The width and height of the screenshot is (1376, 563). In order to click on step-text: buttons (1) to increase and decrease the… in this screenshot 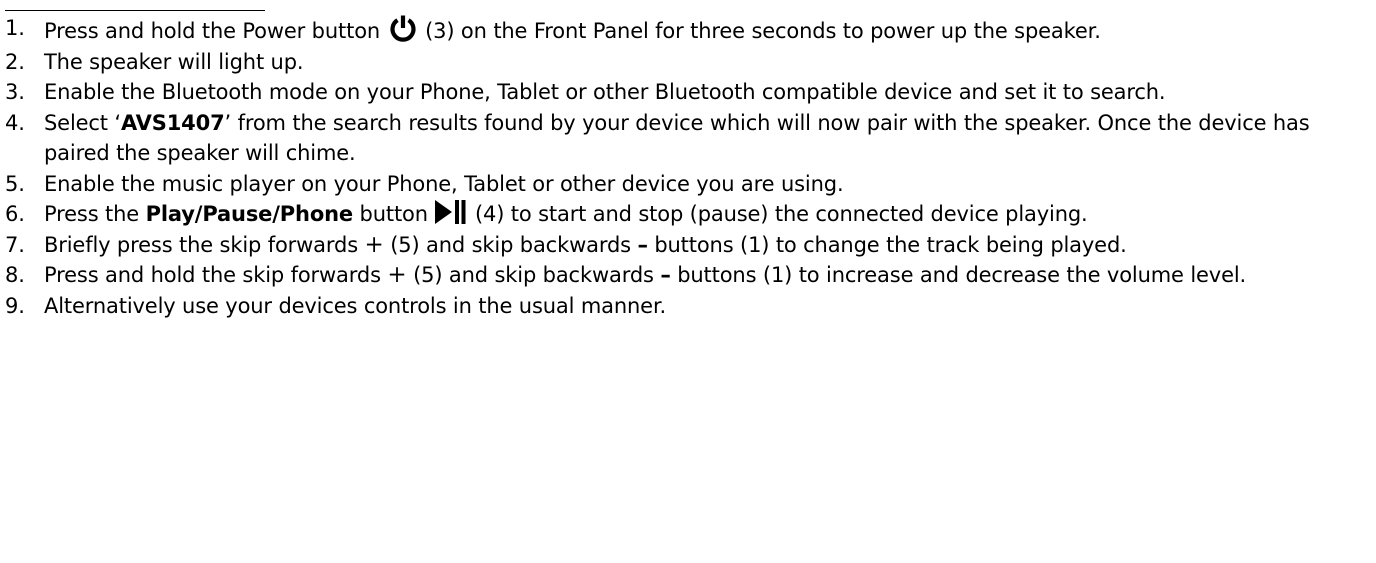, I will do `click(962, 275)`.